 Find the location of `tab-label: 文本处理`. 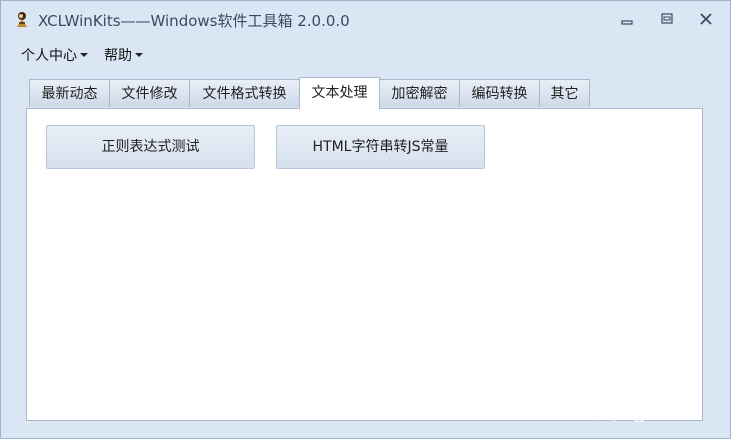

tab-label: 文本处理 is located at coordinates (339, 93).